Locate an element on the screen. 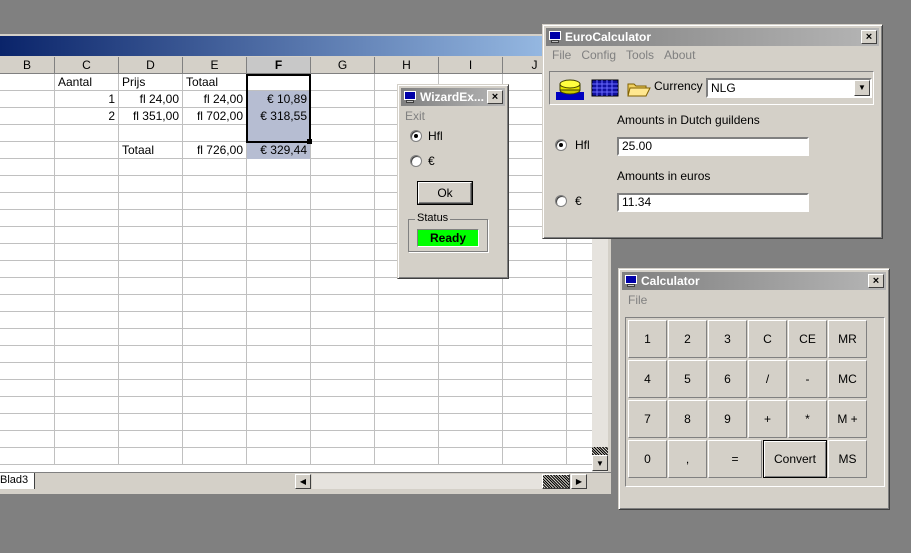  scroll-down-button: ▼ is located at coordinates (600, 463).